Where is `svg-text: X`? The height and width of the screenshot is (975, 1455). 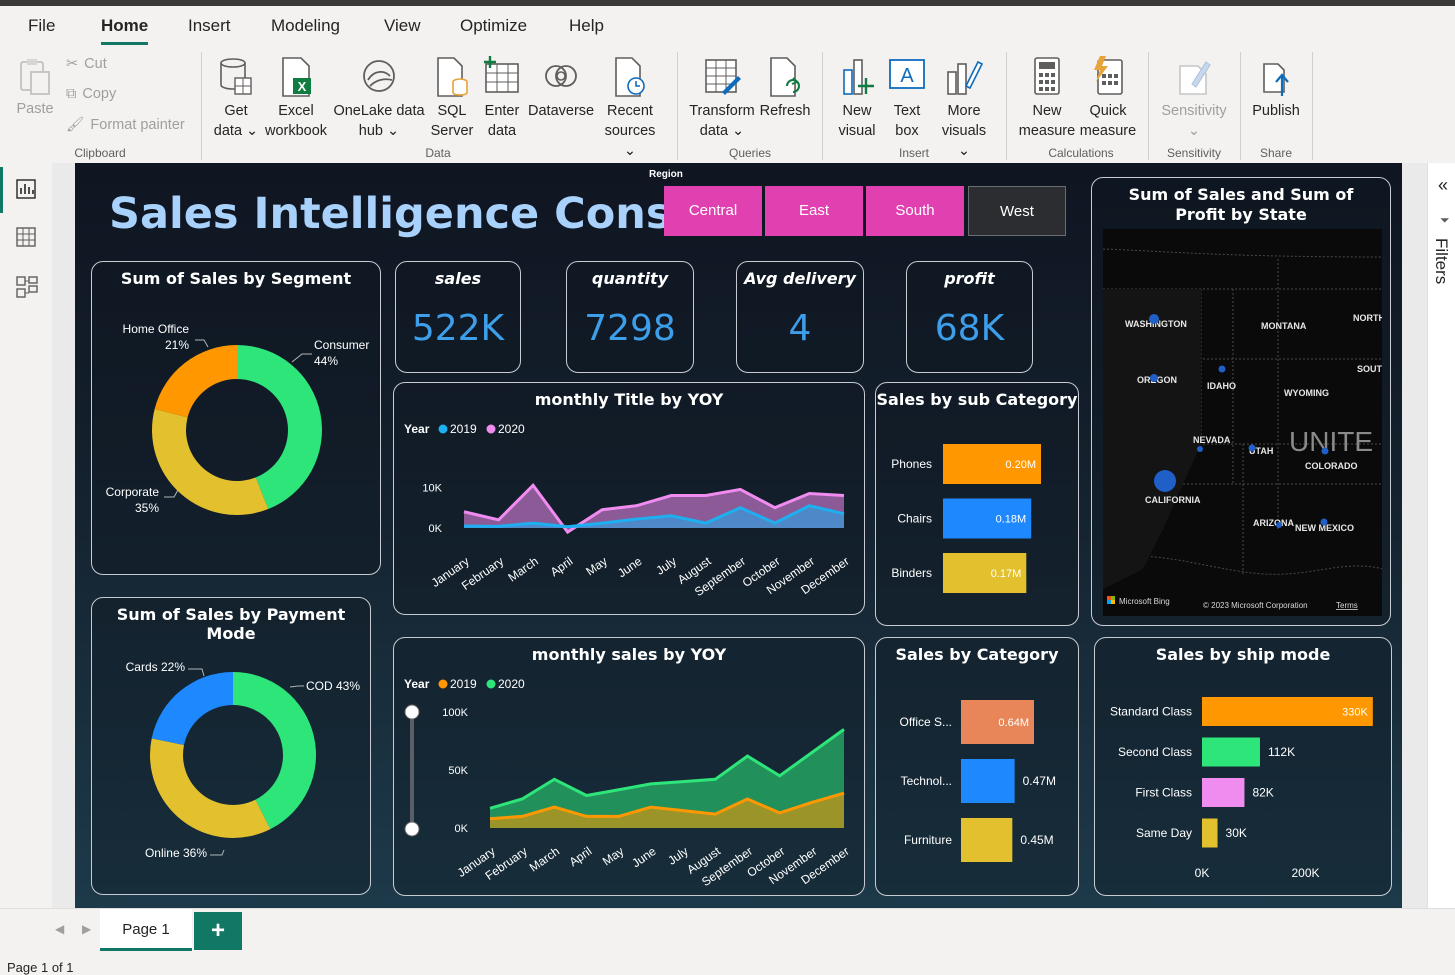
svg-text: X is located at coordinates (302, 86).